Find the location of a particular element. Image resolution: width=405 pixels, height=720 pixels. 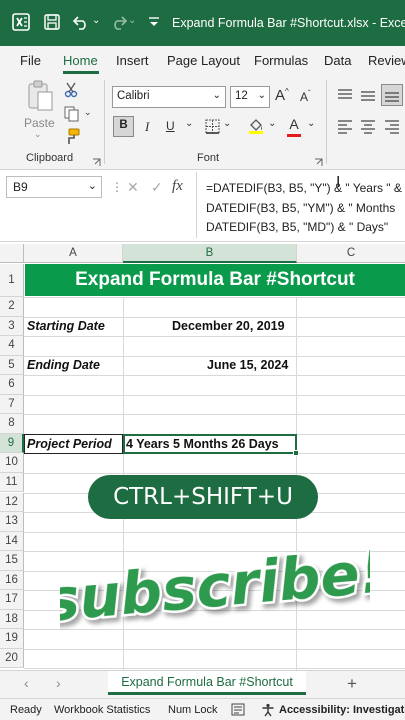

subscribe-overlay: subscribe! is located at coordinates (215, 586).